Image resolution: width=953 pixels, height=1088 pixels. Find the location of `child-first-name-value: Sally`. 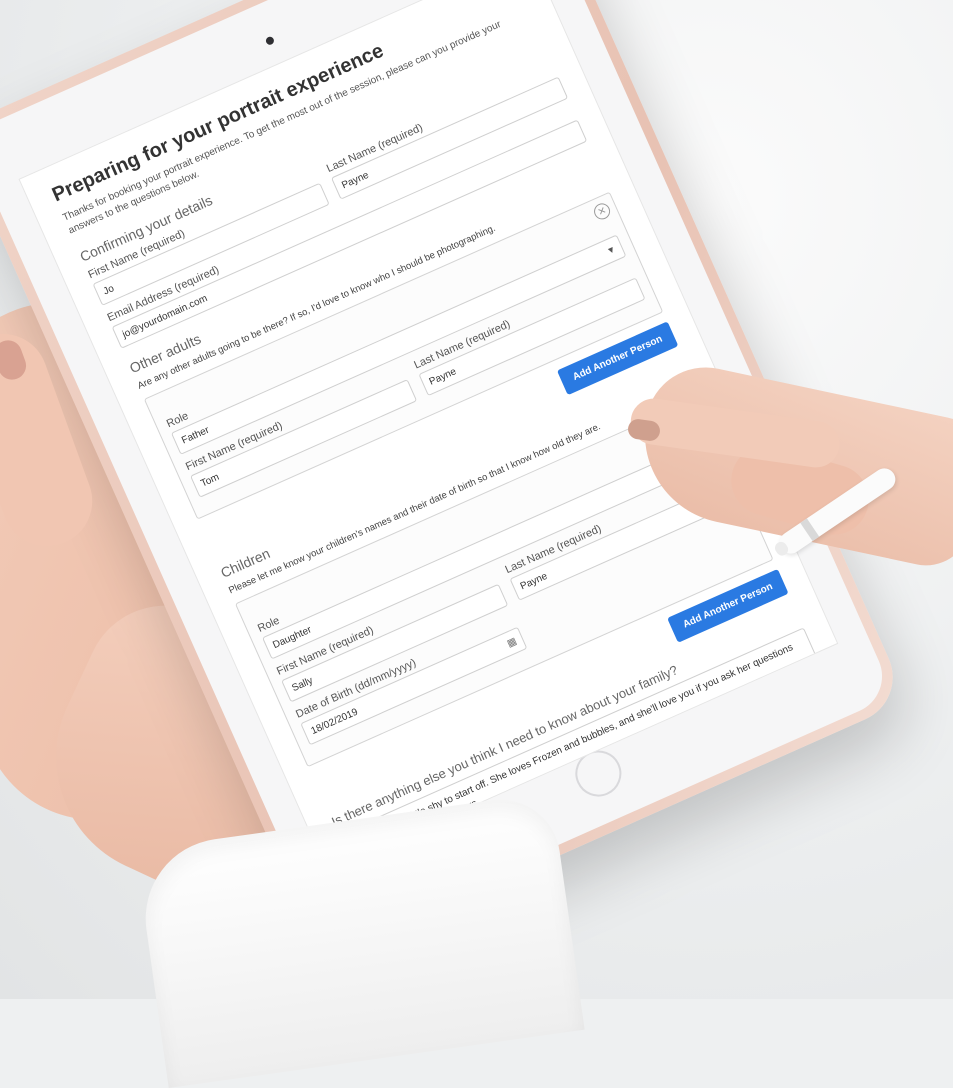

child-first-name-value: Sally is located at coordinates (302, 684).